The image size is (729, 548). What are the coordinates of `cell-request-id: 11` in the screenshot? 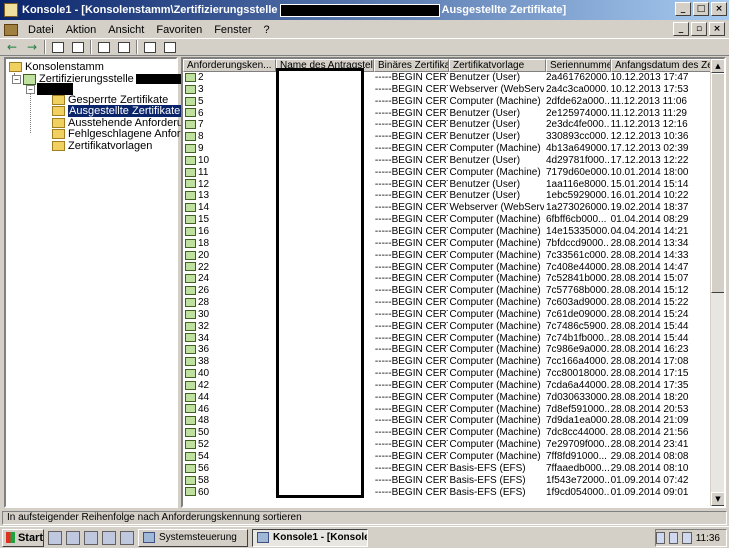 It's located at (229, 173).